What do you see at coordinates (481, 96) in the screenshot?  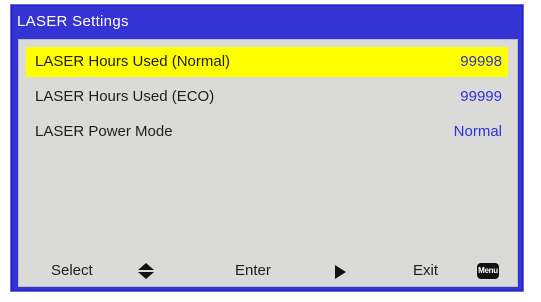 I see `row-value: 99999` at bounding box center [481, 96].